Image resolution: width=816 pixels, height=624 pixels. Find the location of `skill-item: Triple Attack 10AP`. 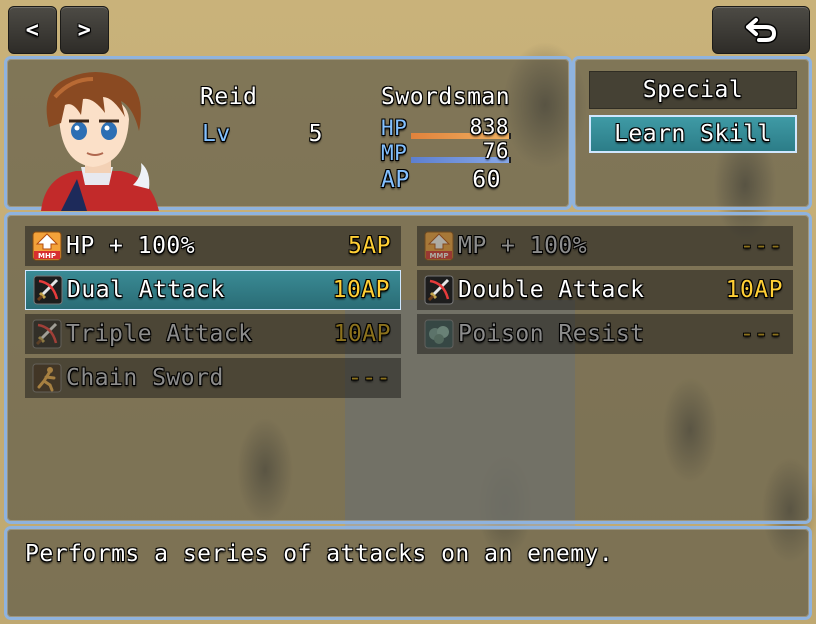

skill-item: Triple Attack 10AP is located at coordinates (213, 334).